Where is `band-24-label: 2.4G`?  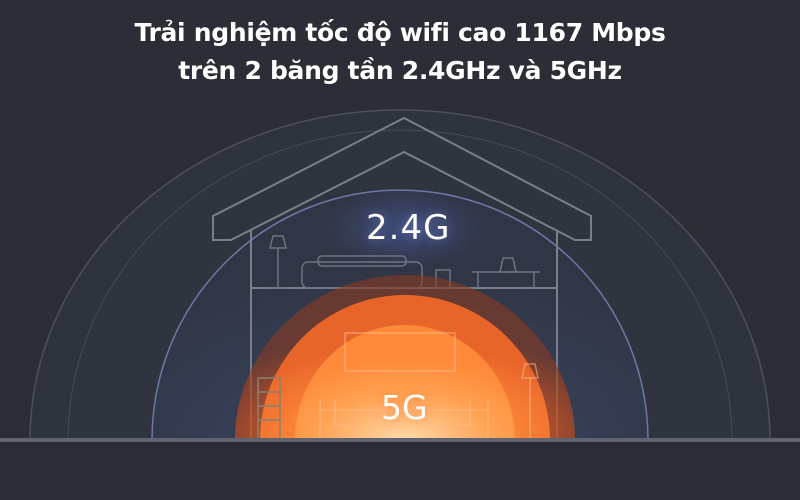
band-24-label: 2.4G is located at coordinates (408, 228).